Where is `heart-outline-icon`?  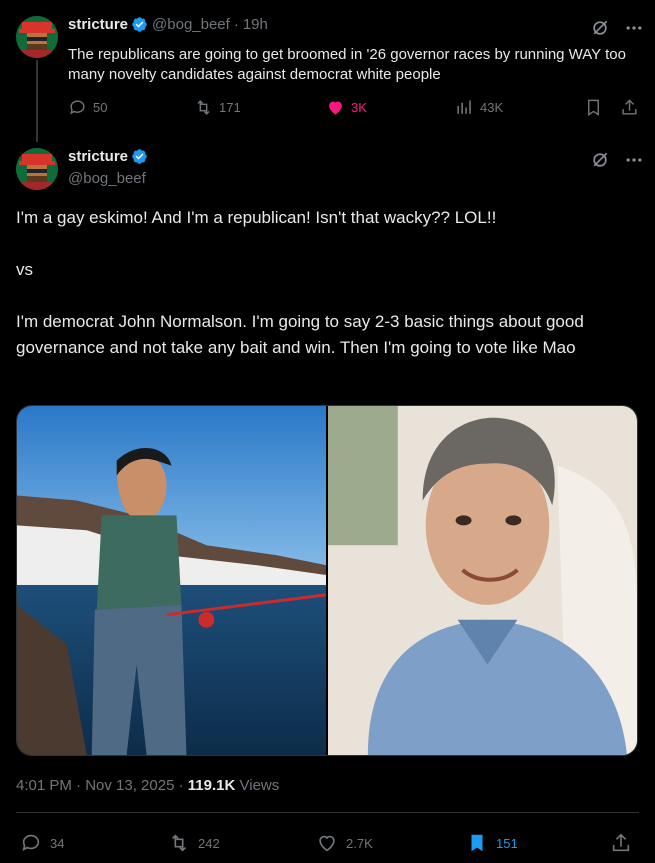
heart-outline-icon is located at coordinates (327, 843).